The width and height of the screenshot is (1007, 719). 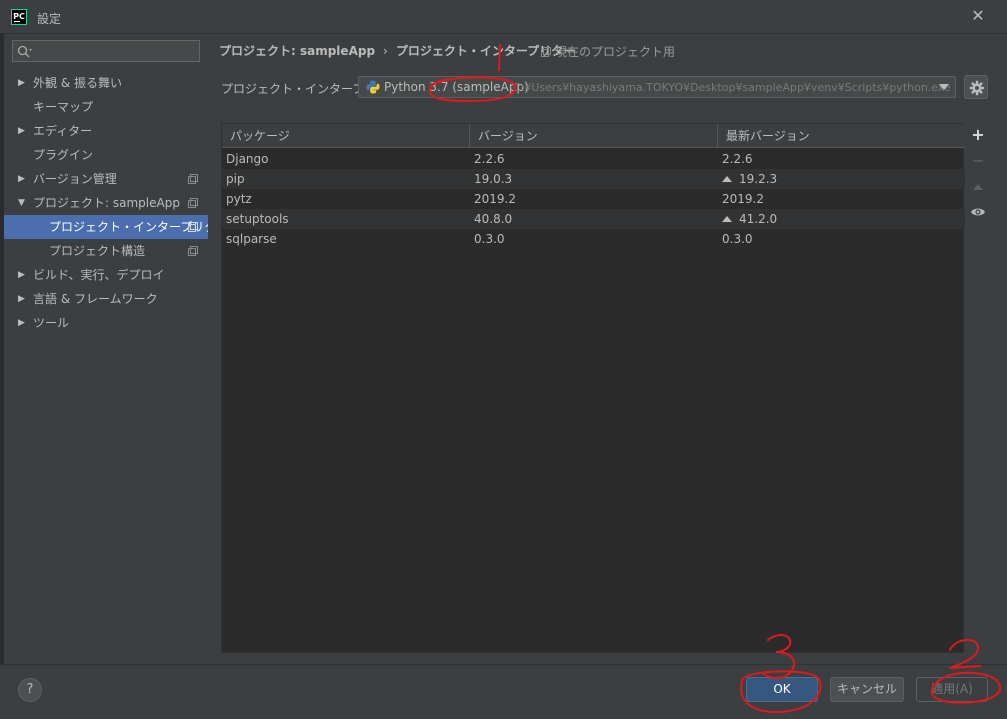 What do you see at coordinates (247, 159) in the screenshot?
I see `package-name-cell: Django` at bounding box center [247, 159].